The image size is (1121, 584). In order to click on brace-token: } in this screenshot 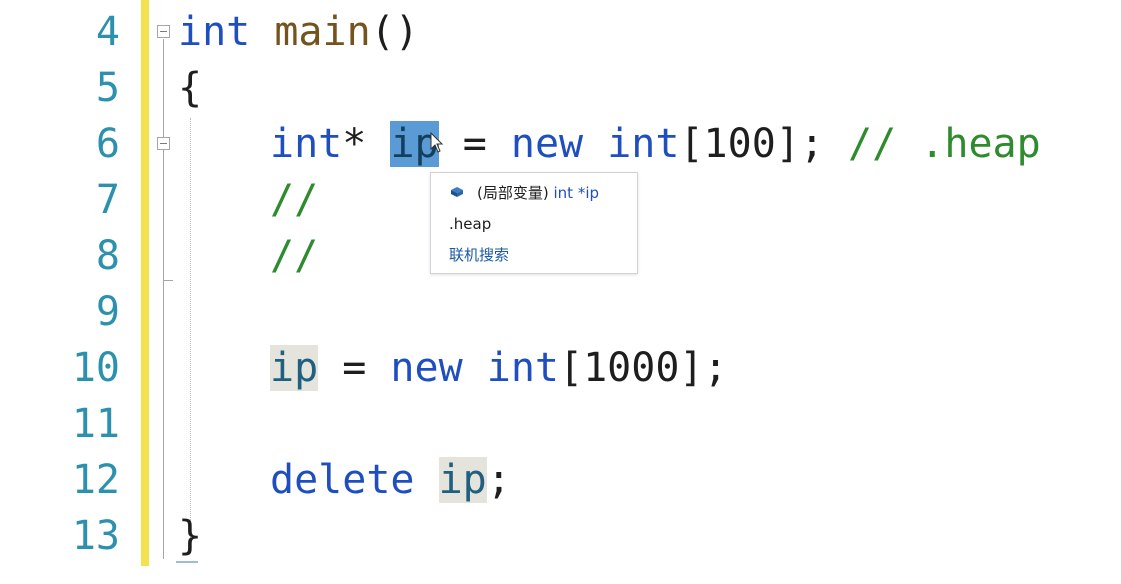, I will do `click(190, 536)`.